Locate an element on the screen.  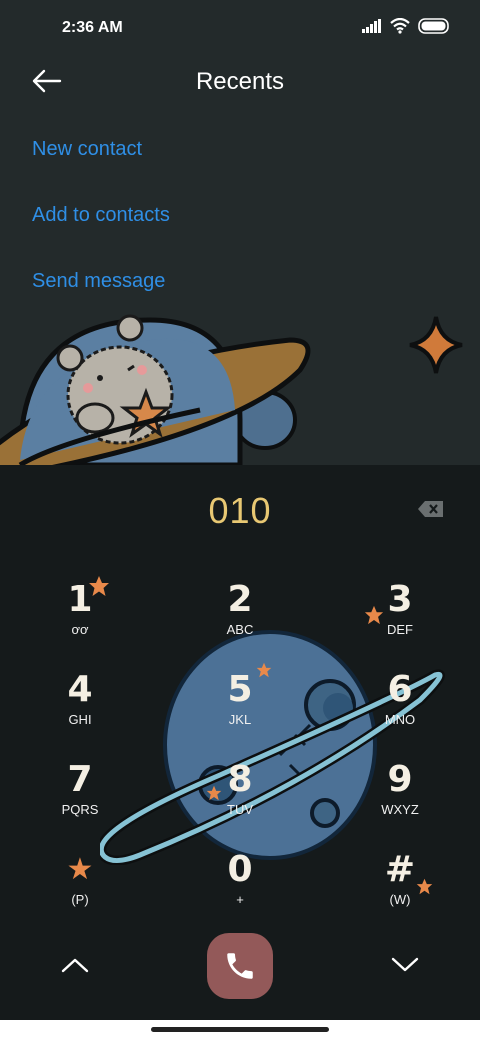
key-6: 6 MNO is located at coordinates (400, 710).